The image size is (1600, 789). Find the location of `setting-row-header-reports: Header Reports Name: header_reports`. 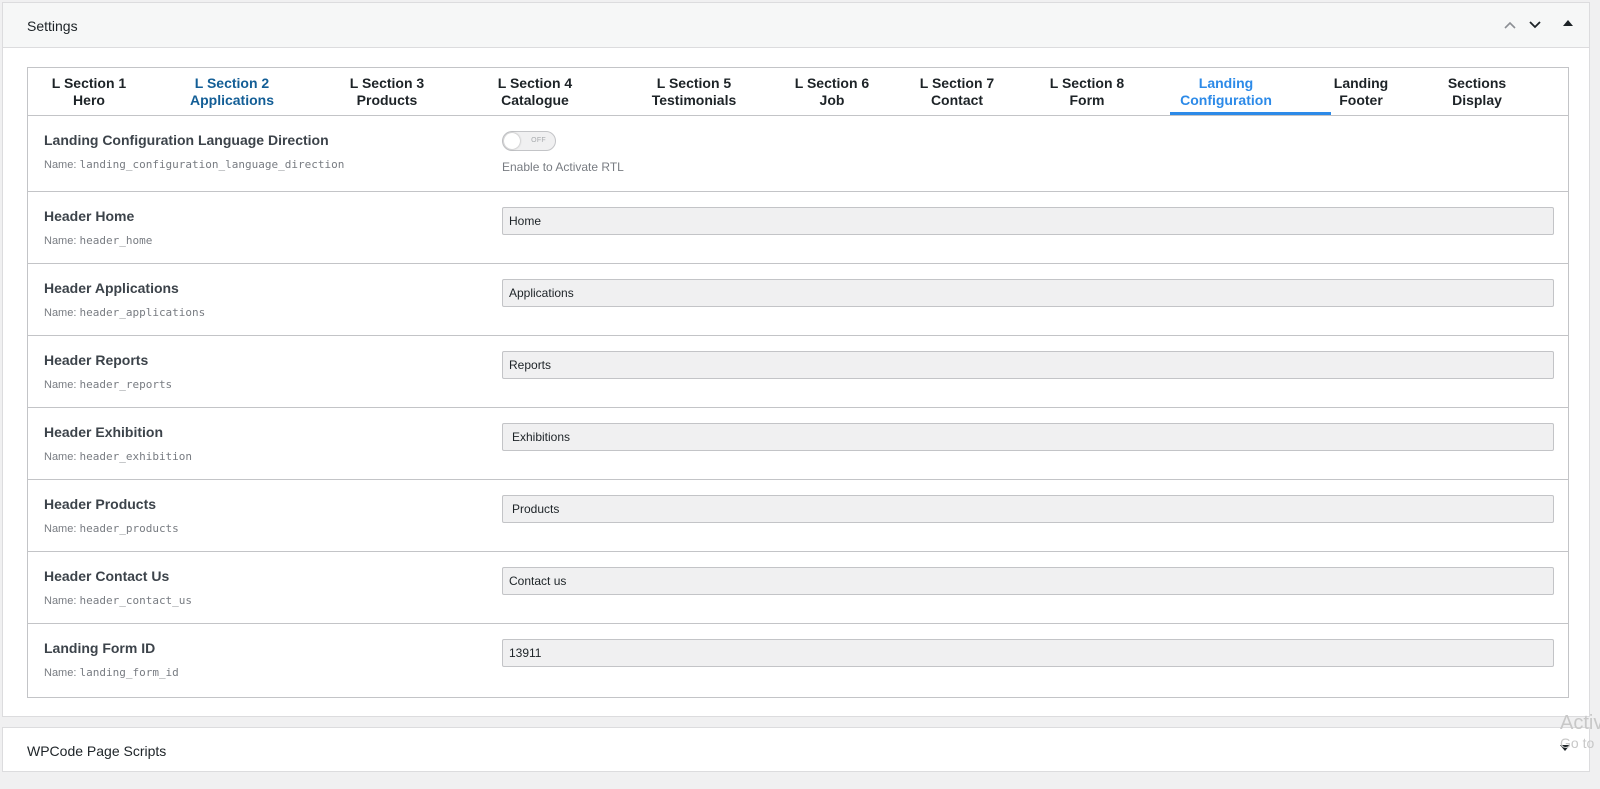

setting-row-header-reports: Header Reports Name: header_reports is located at coordinates (798, 372).